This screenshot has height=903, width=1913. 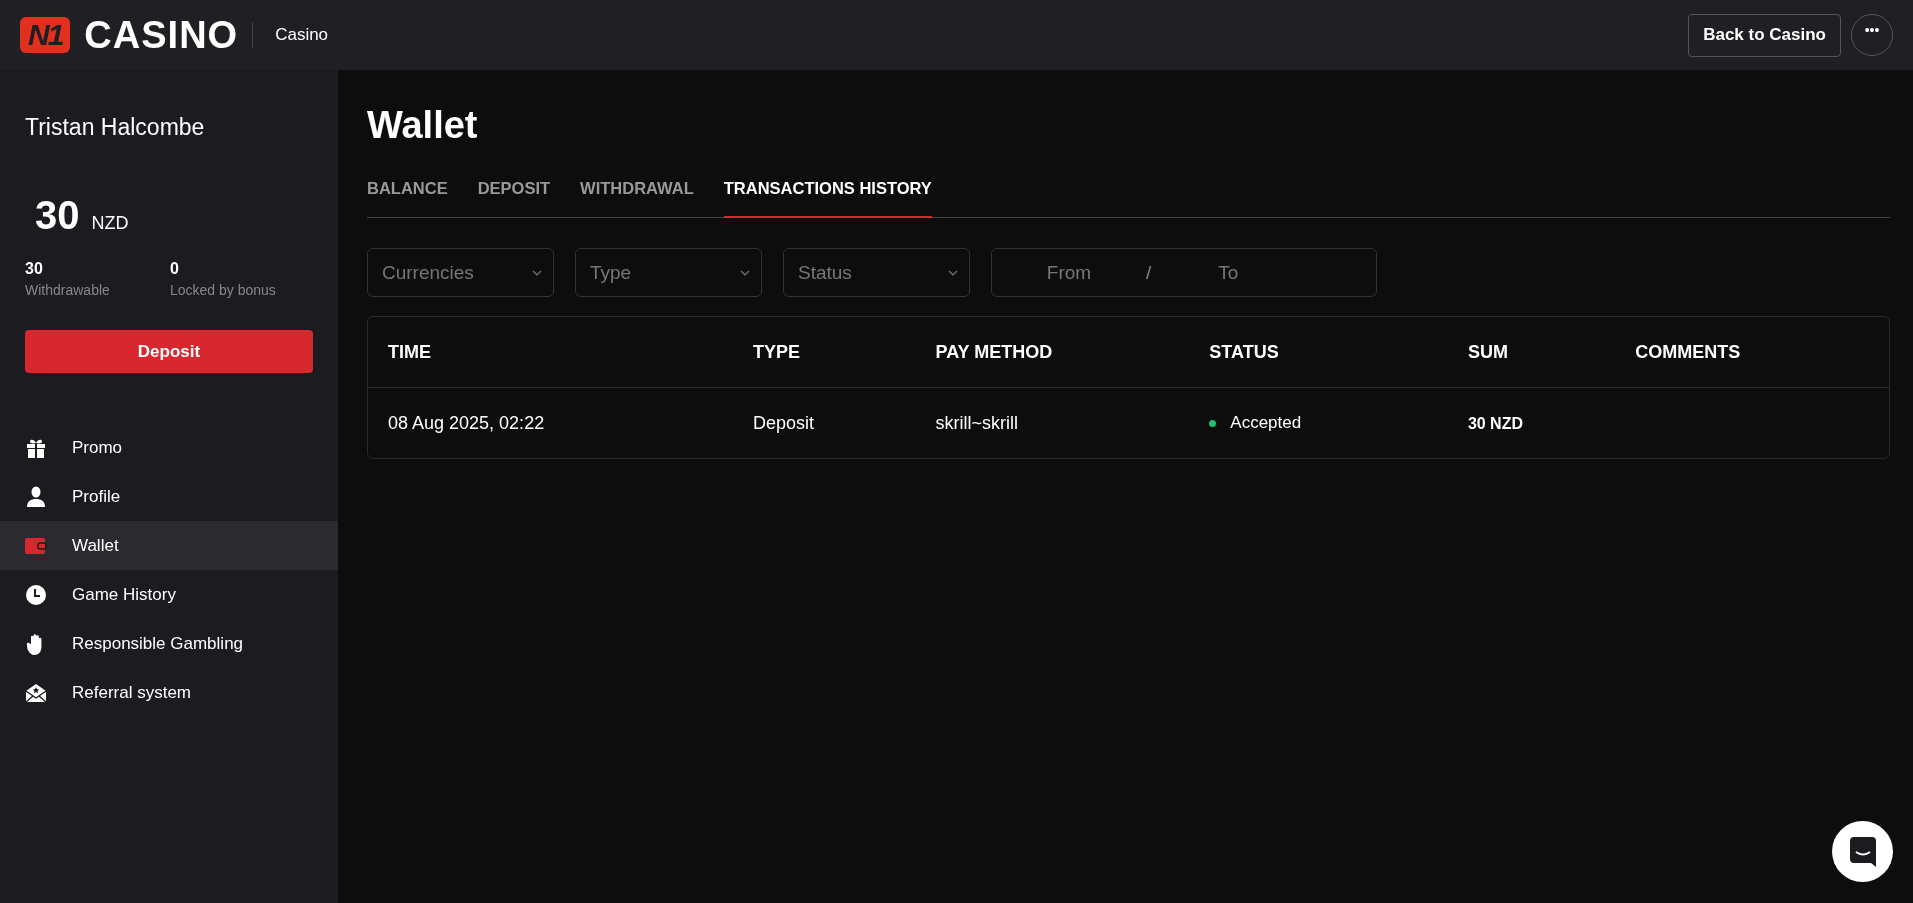 I want to click on filter-dropdown: Type, so click(x=668, y=272).